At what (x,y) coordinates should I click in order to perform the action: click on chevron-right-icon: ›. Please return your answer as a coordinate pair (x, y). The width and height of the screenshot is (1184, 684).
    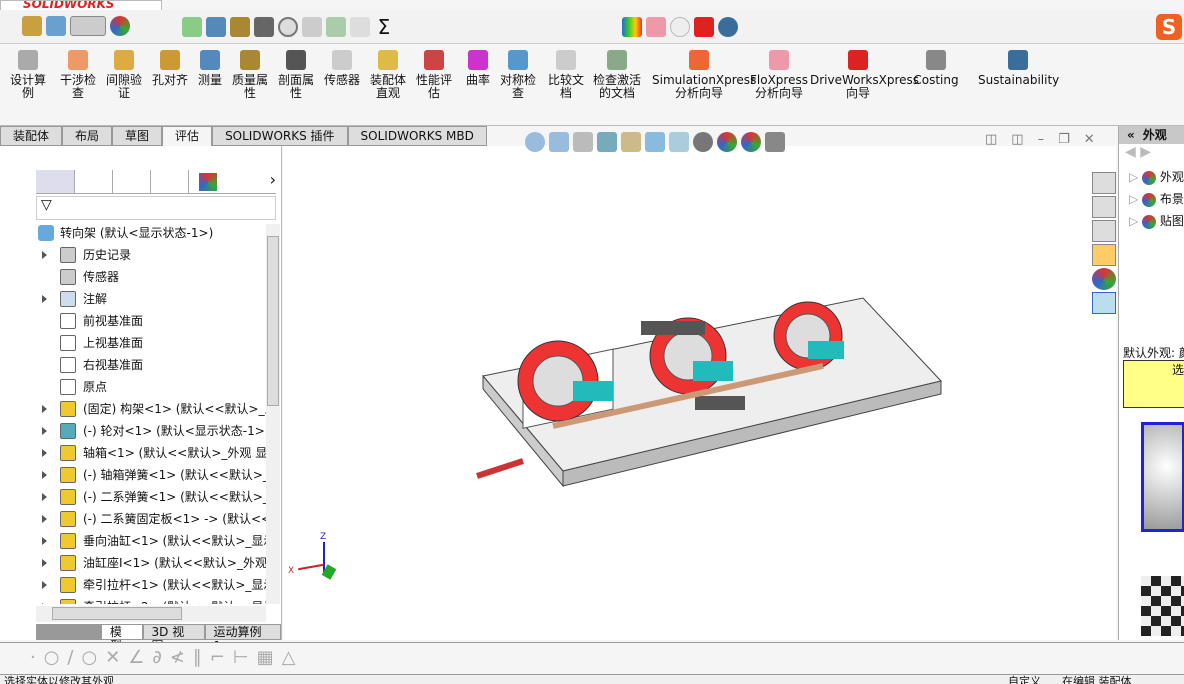
    Looking at the image, I should click on (251, 181).